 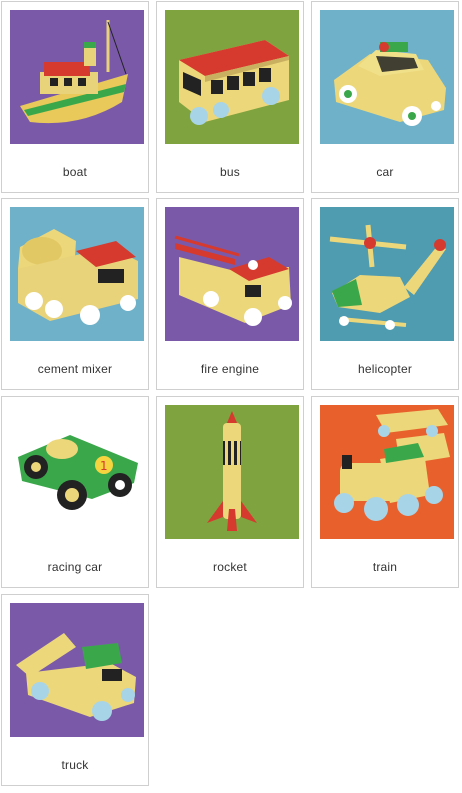 What do you see at coordinates (385, 172) in the screenshot?
I see `card-label: car` at bounding box center [385, 172].